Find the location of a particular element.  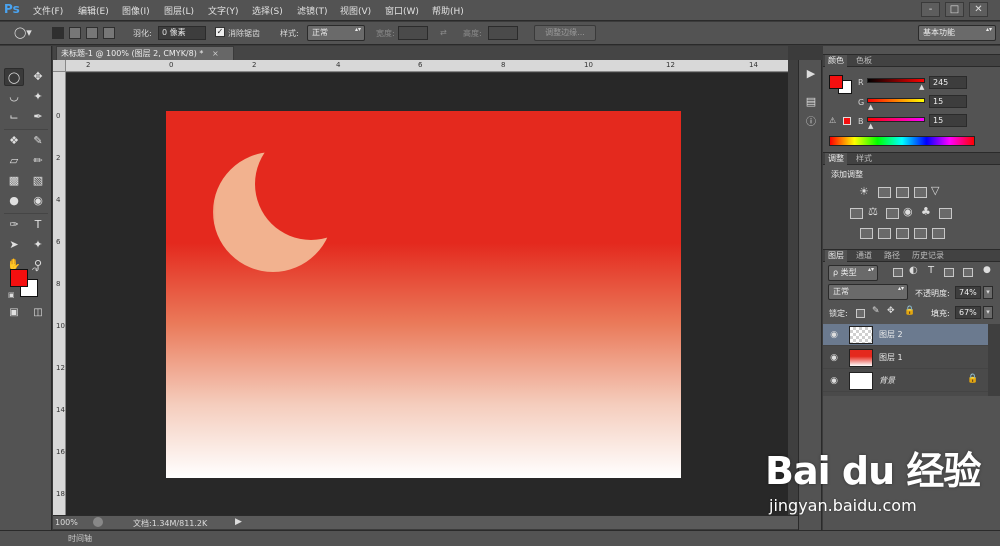

tab-swatches: 色板 is located at coordinates (864, 61).